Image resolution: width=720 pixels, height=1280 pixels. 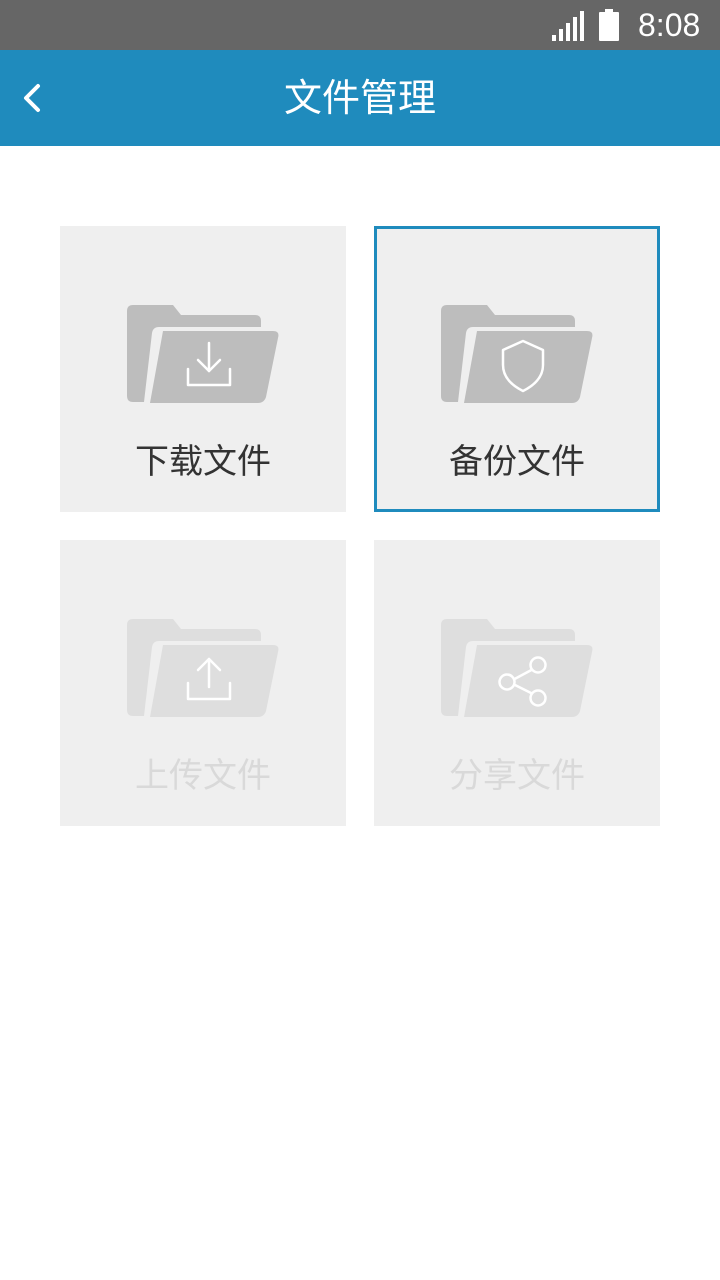 I want to click on tile-label: 上传文件, so click(x=203, y=776).